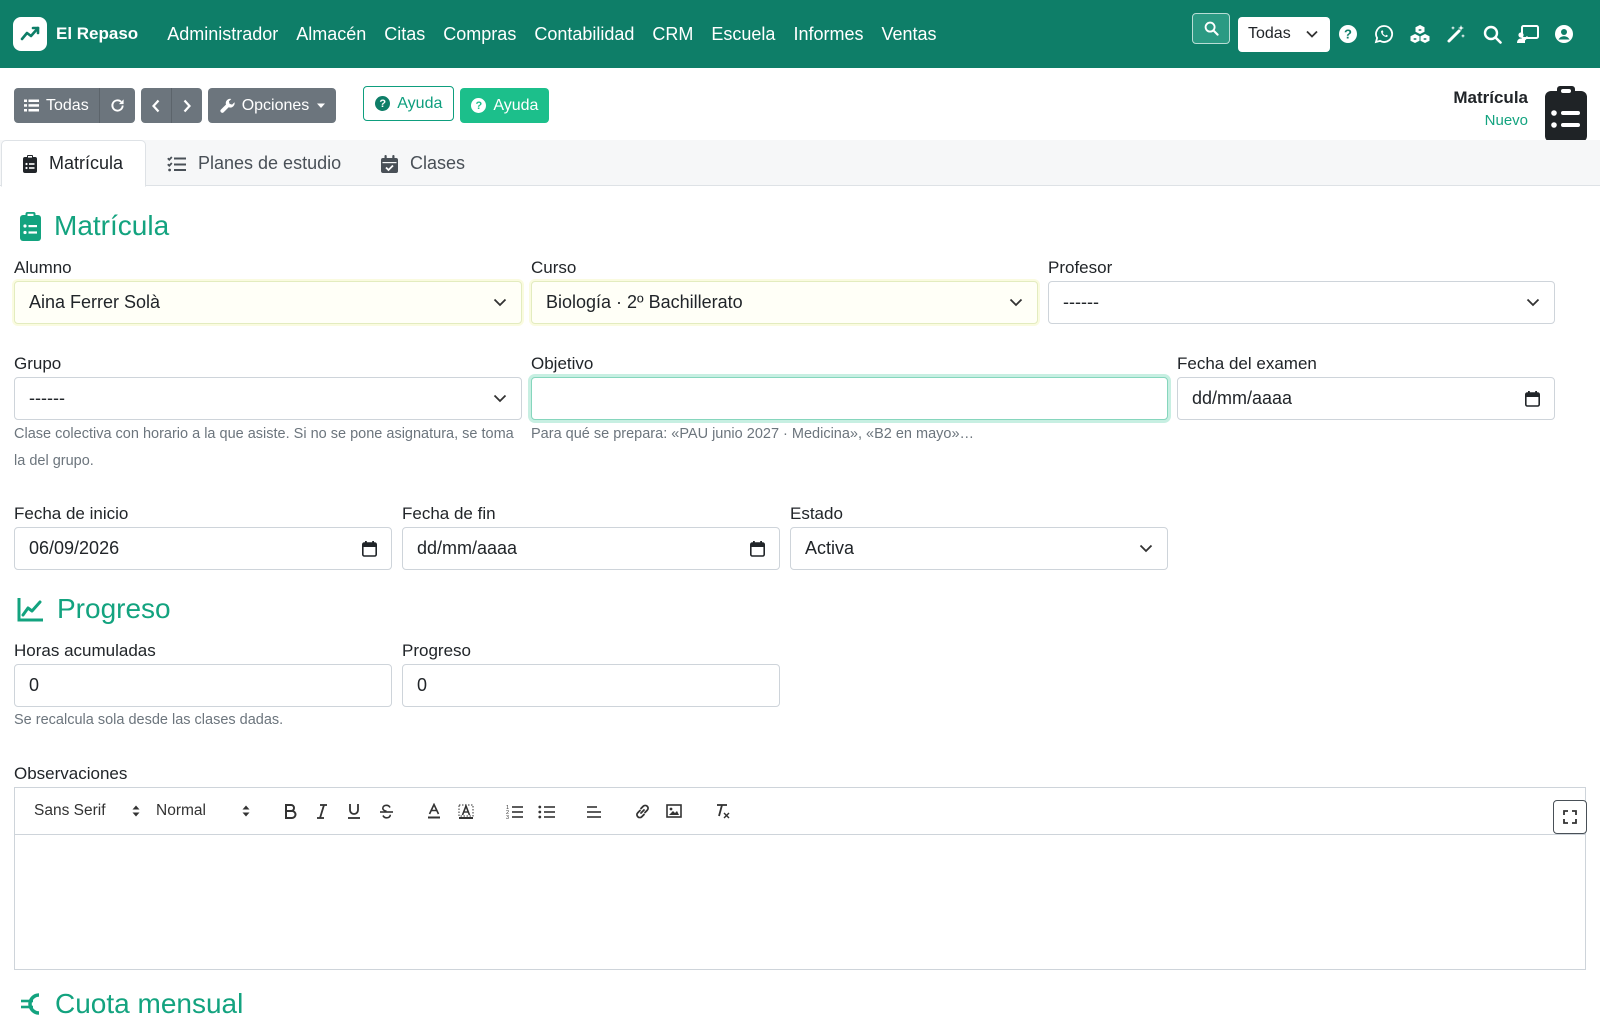 This screenshot has height=1029, width=1600. Describe the element at coordinates (75, 34) in the screenshot. I see `brand: El Repaso` at that location.